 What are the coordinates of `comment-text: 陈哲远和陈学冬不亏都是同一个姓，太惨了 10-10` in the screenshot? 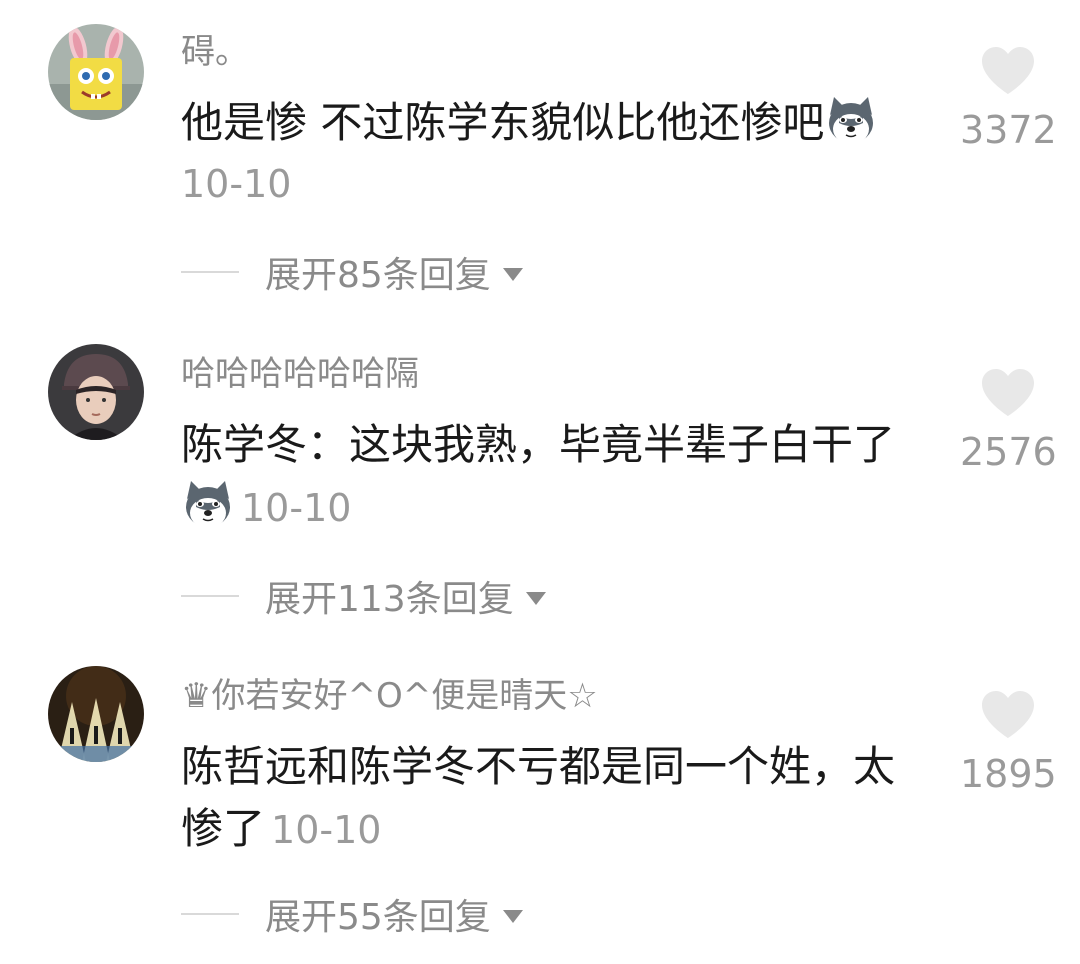 It's located at (541, 798).